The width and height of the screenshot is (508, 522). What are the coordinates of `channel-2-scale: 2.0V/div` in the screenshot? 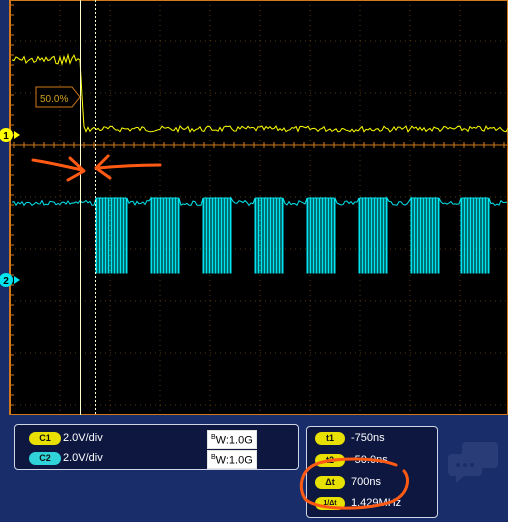 It's located at (83, 458).